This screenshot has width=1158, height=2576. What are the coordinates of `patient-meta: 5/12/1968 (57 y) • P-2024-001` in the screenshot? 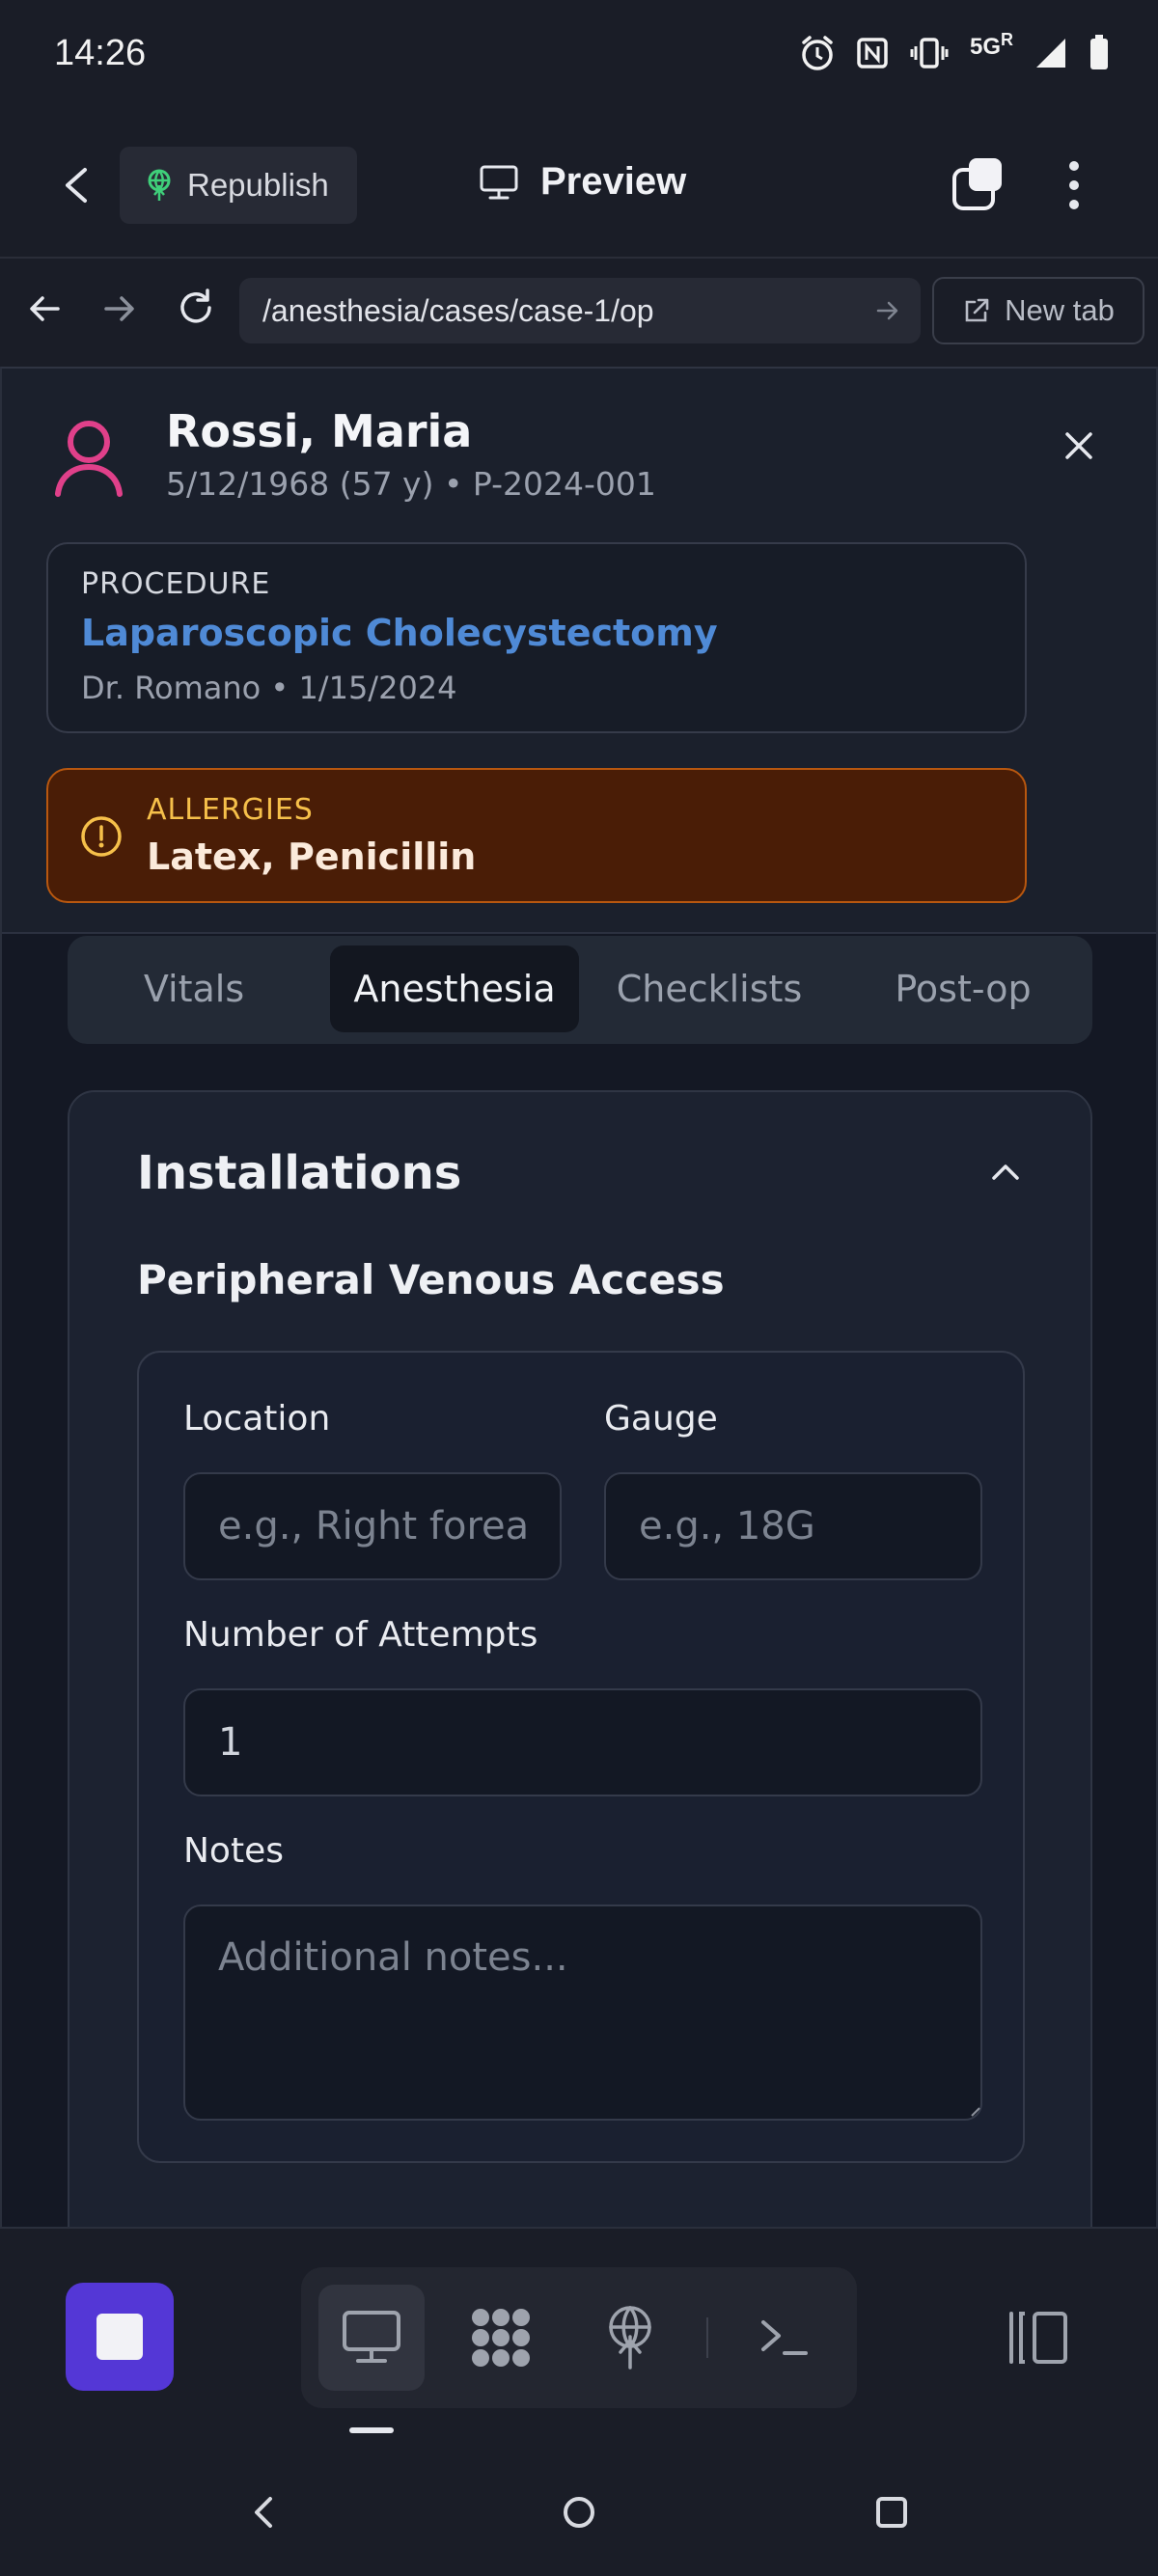 It's located at (411, 484).